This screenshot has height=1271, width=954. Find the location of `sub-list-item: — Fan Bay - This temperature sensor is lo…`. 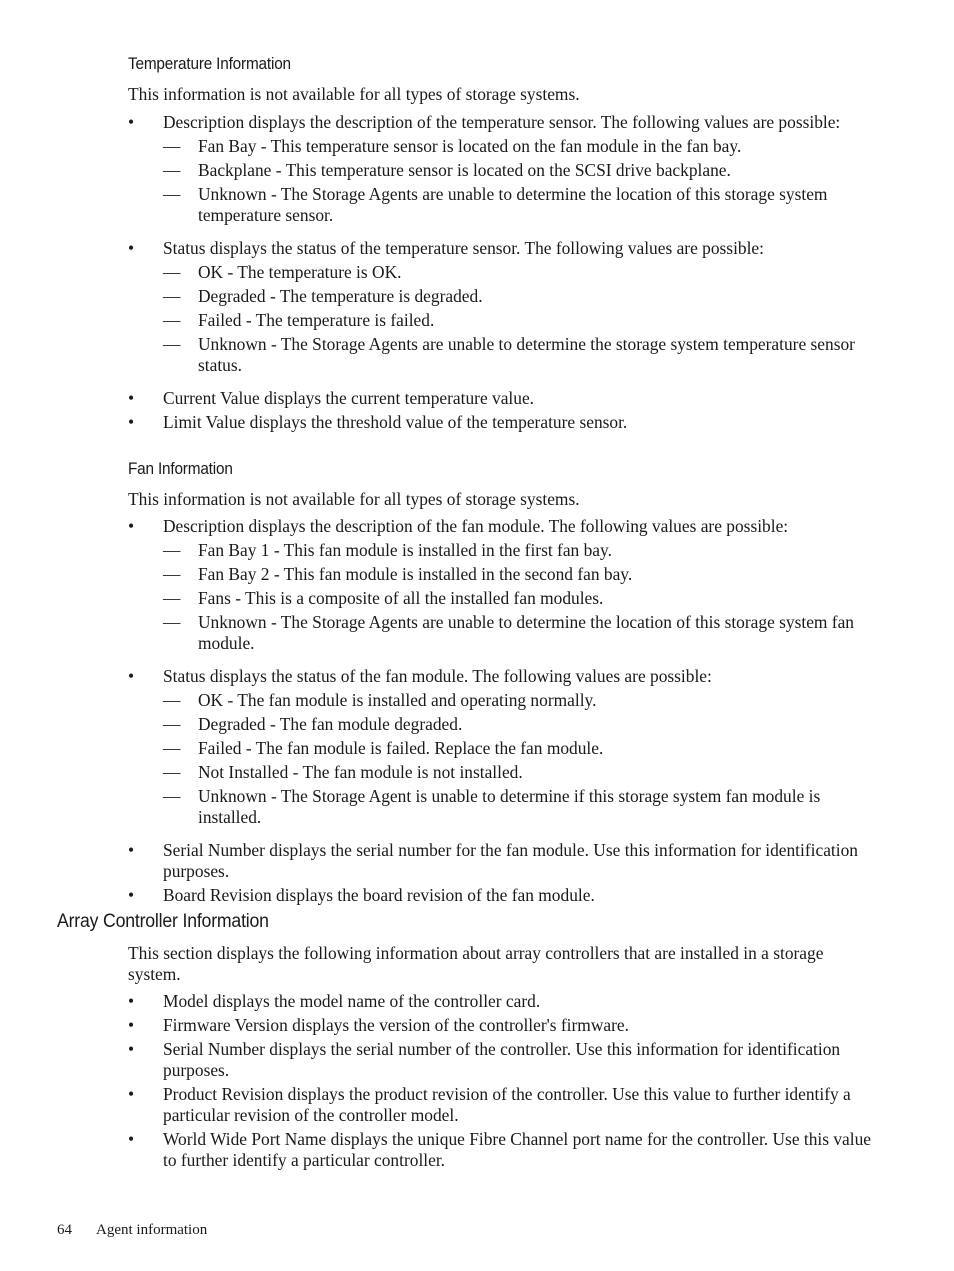

sub-list-item: — Fan Bay - This temperature sensor is lo… is located at coordinates (518, 146).